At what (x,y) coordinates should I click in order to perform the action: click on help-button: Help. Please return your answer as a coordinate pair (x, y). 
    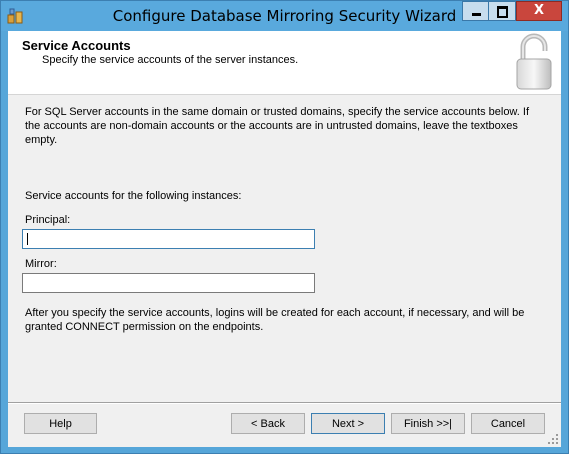
    Looking at the image, I should click on (60, 423).